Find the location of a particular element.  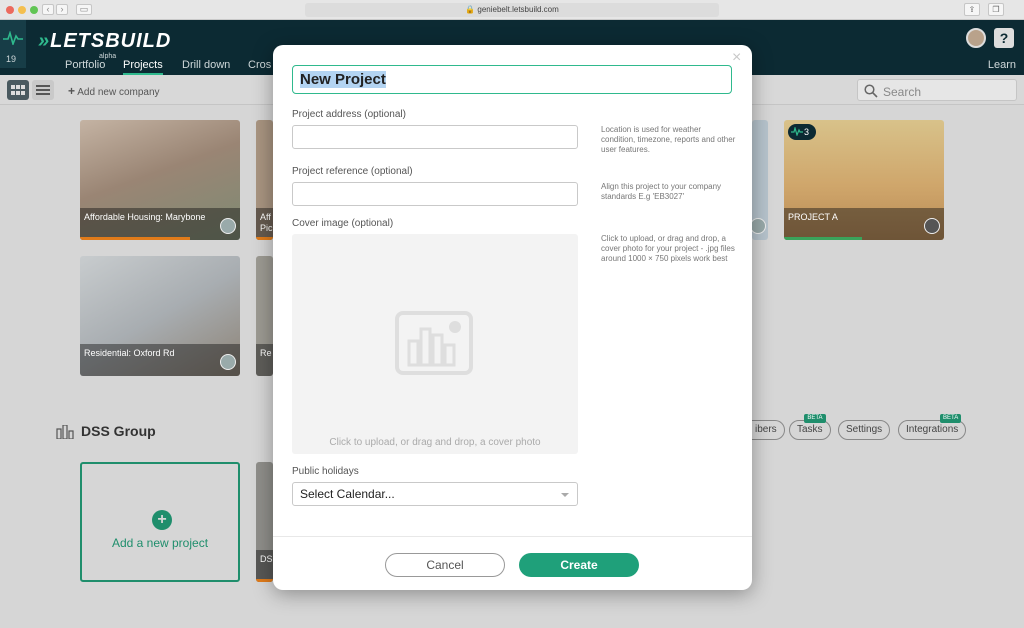

activity-button: 19 is located at coordinates (13, 44).